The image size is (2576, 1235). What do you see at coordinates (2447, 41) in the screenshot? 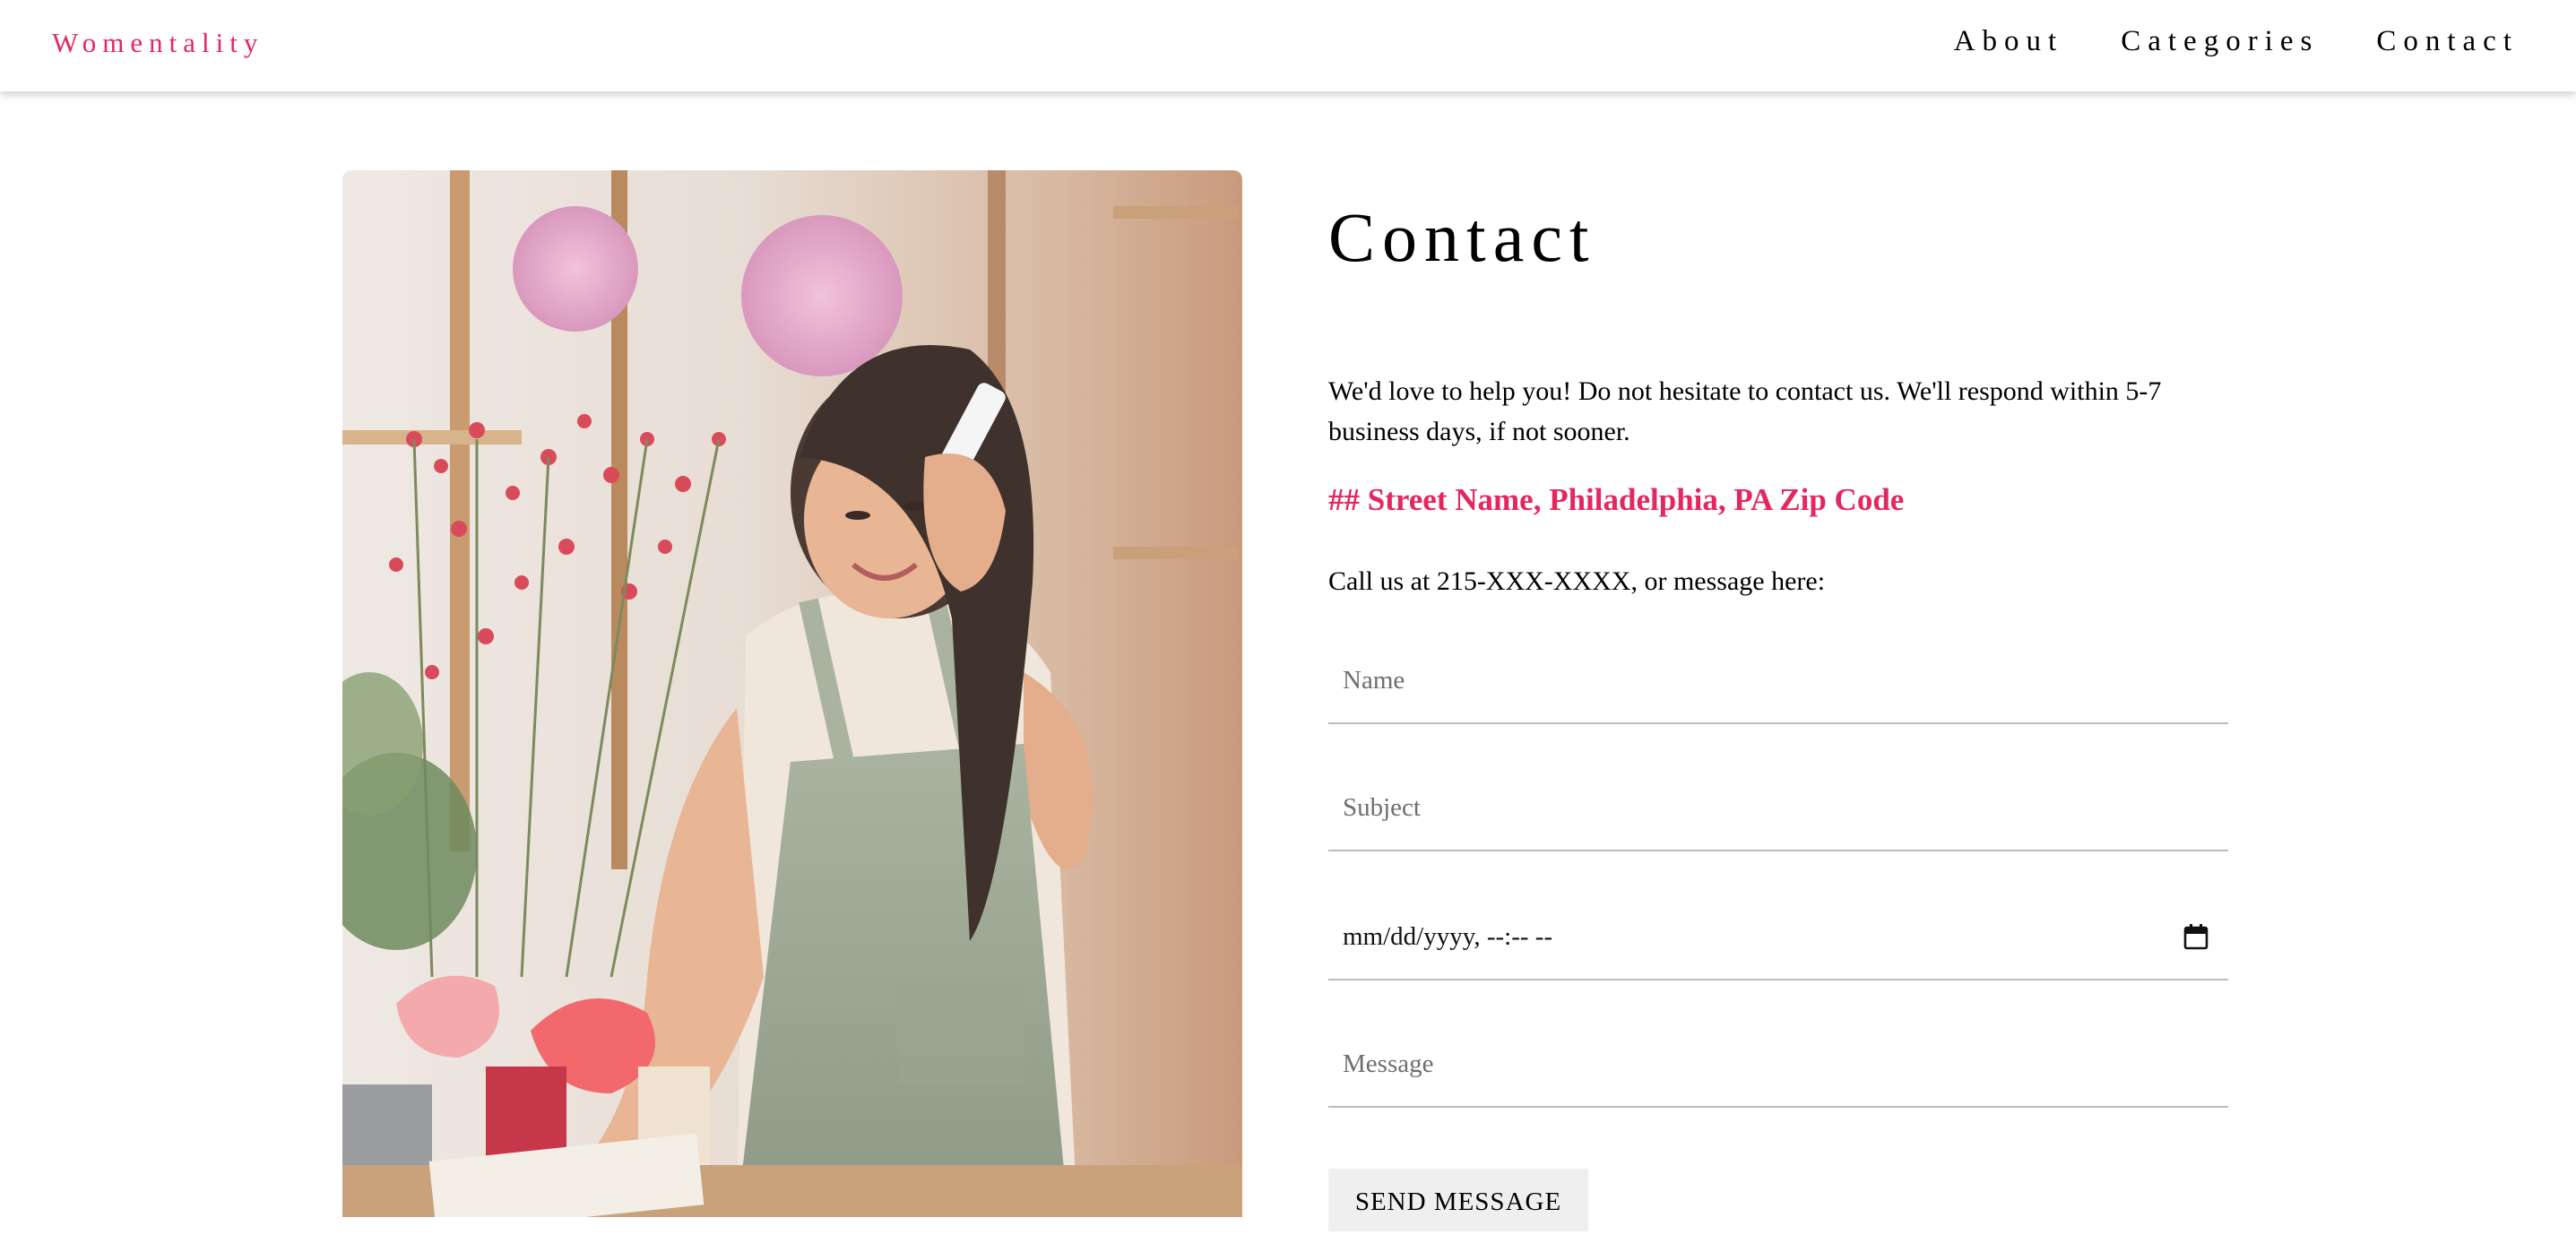
I see `nav-link-contact: Contact` at bounding box center [2447, 41].